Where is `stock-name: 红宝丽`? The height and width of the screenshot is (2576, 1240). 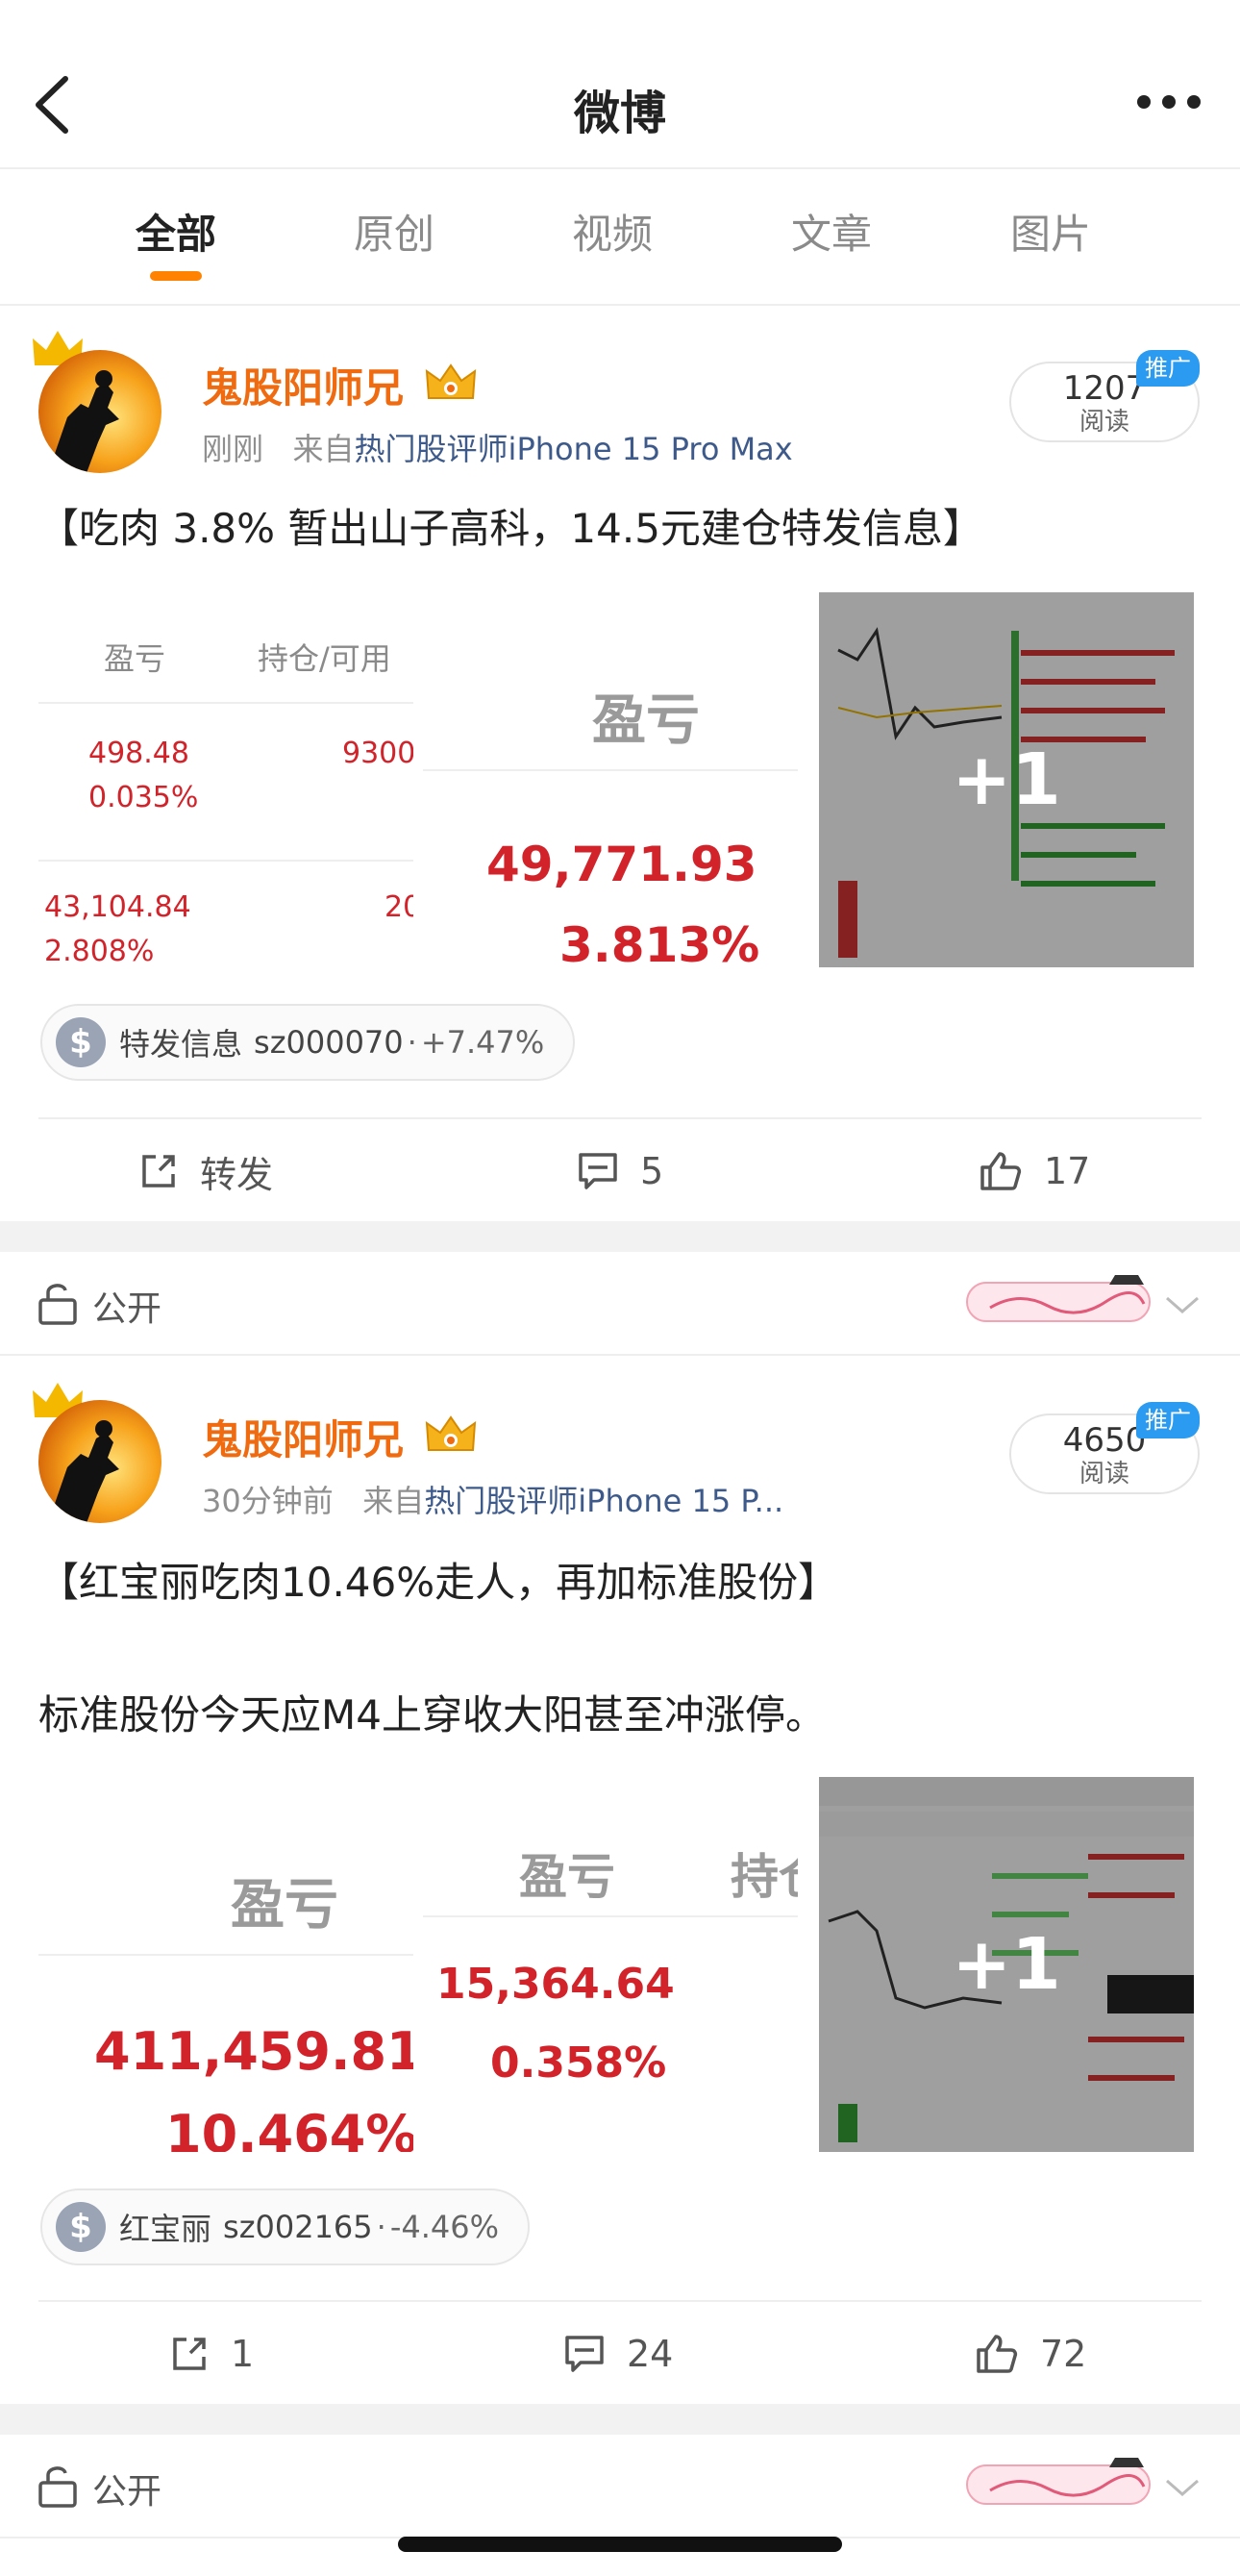 stock-name: 红宝丽 is located at coordinates (165, 2229).